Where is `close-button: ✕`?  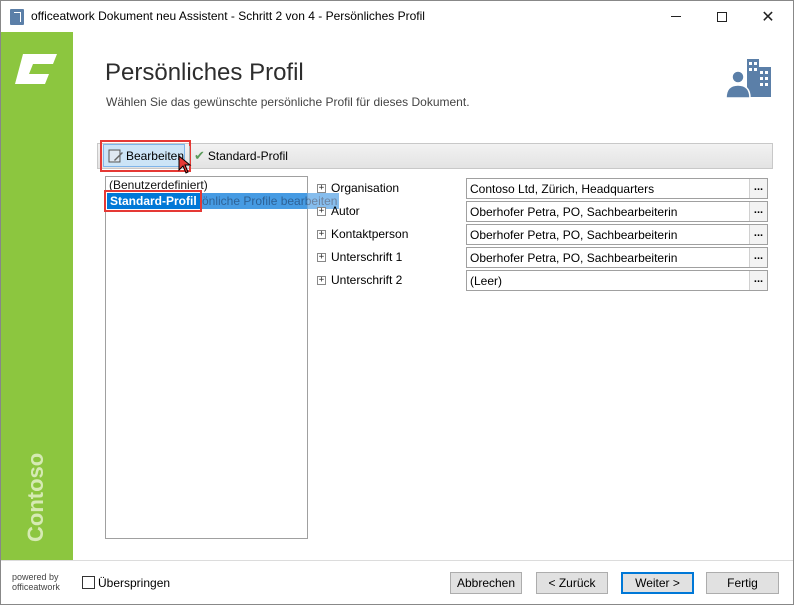
close-button: ✕ is located at coordinates (768, 16).